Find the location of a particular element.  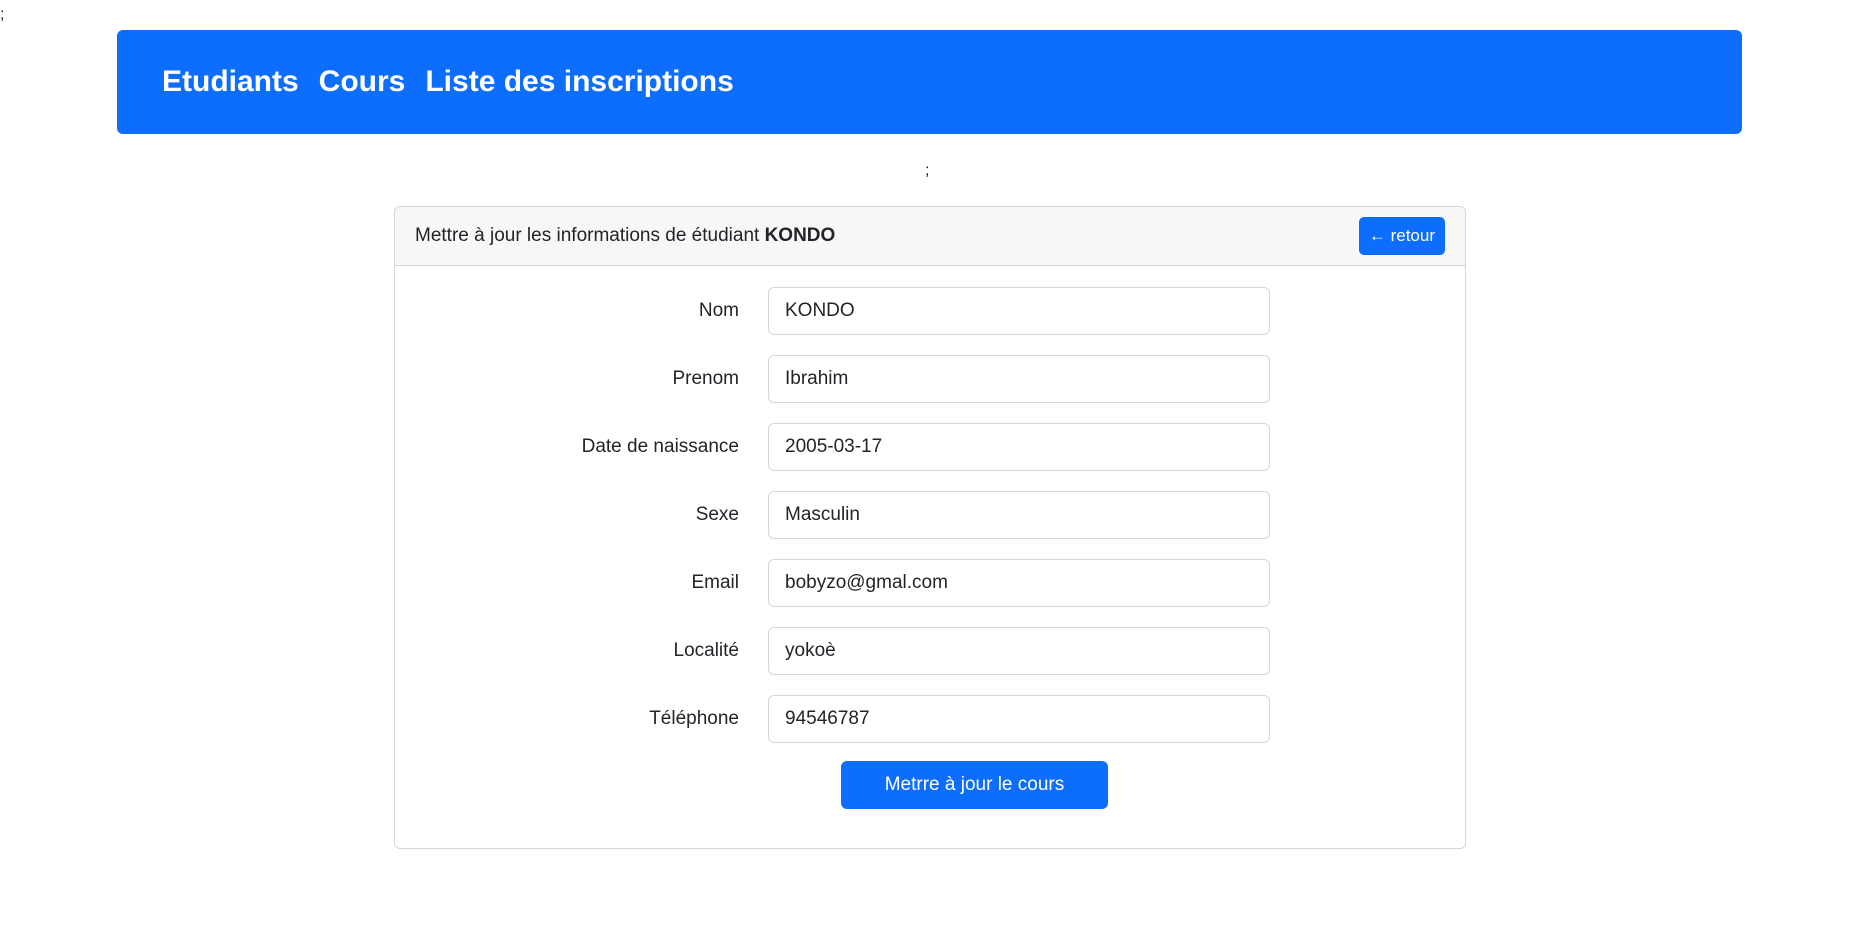

back-button: ← retour is located at coordinates (1401, 236).